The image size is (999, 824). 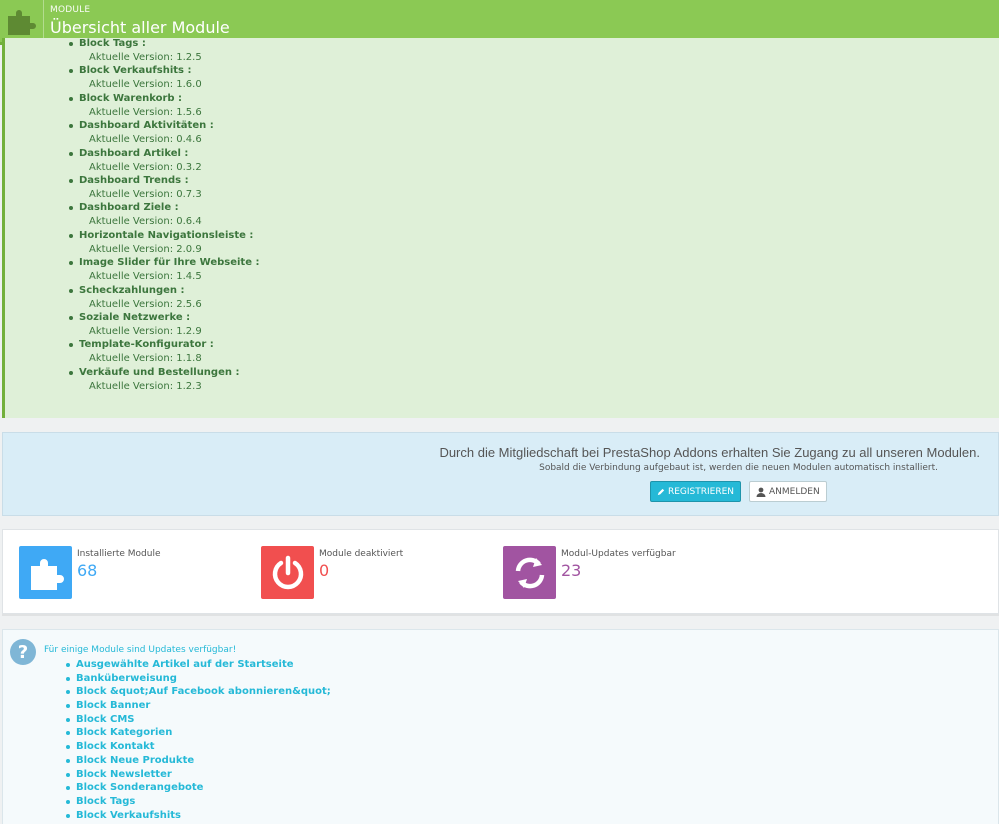 What do you see at coordinates (332, 572) in the screenshot?
I see `kpi-disabled: Module deaktiviert 0` at bounding box center [332, 572].